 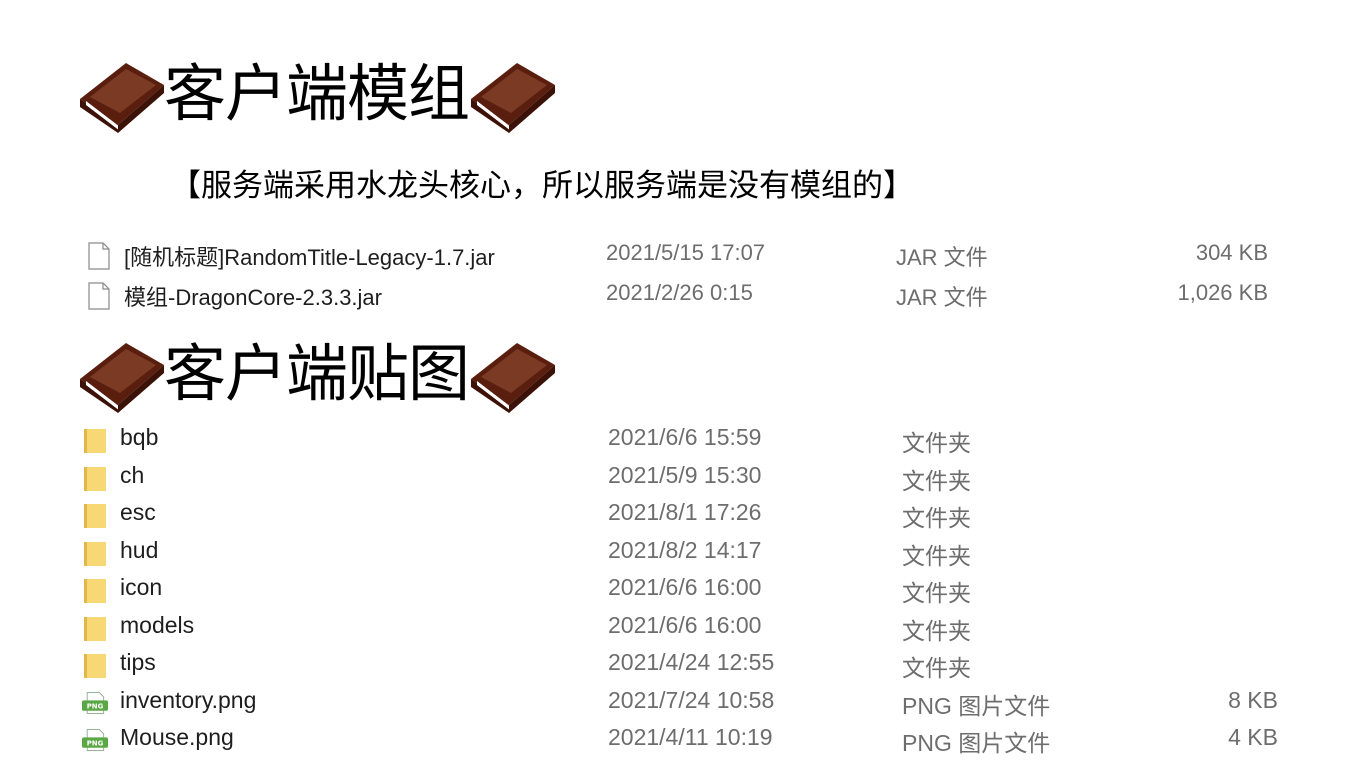 What do you see at coordinates (188, 699) in the screenshot?
I see `file-name: inventory.png` at bounding box center [188, 699].